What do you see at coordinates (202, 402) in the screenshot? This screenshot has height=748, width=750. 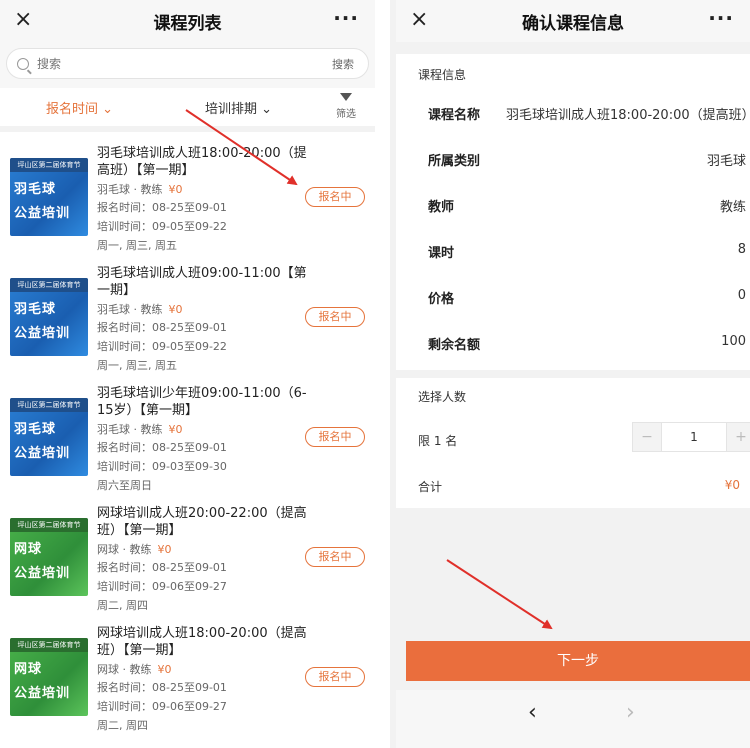 I see `course-name: 羽毛球培训少年班09:00-11:00（6-15岁）【第一期】` at bounding box center [202, 402].